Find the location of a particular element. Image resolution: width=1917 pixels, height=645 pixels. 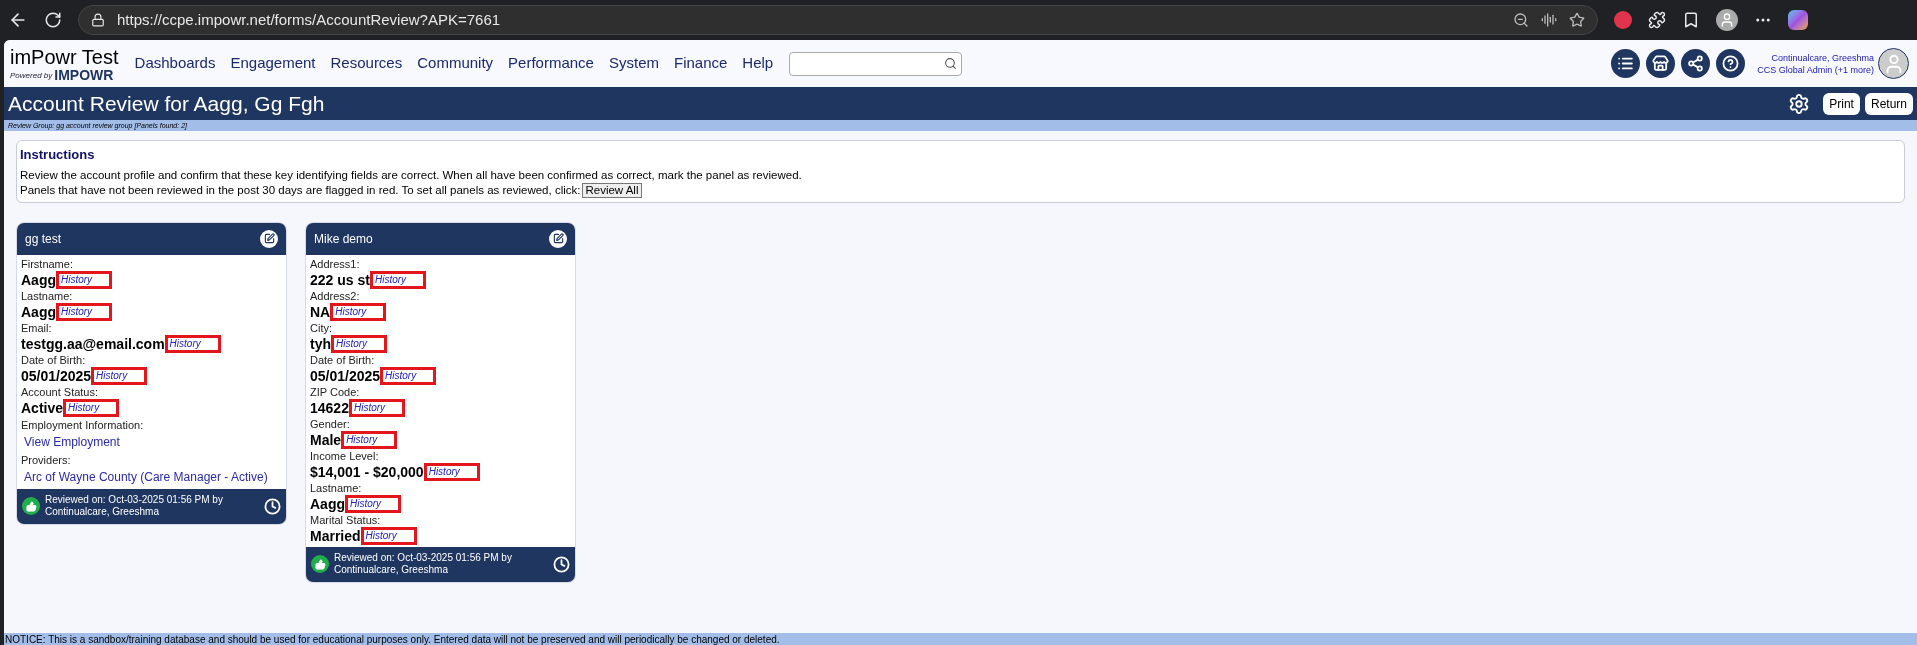

field-label: City: is located at coordinates (321, 328).